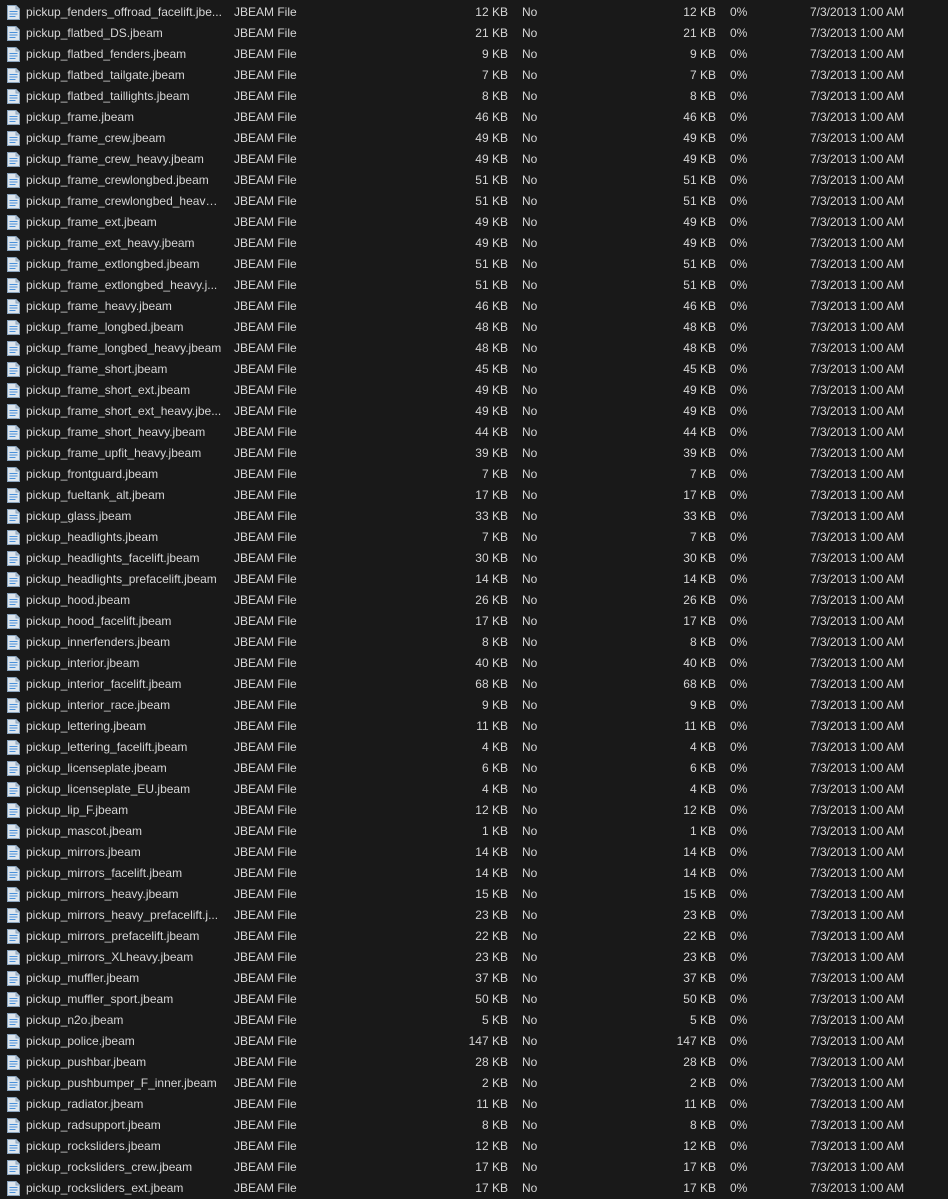 The image size is (948, 1199). I want to click on file-name: pickup_rocksliders_ext.jbeam, so click(105, 1188).